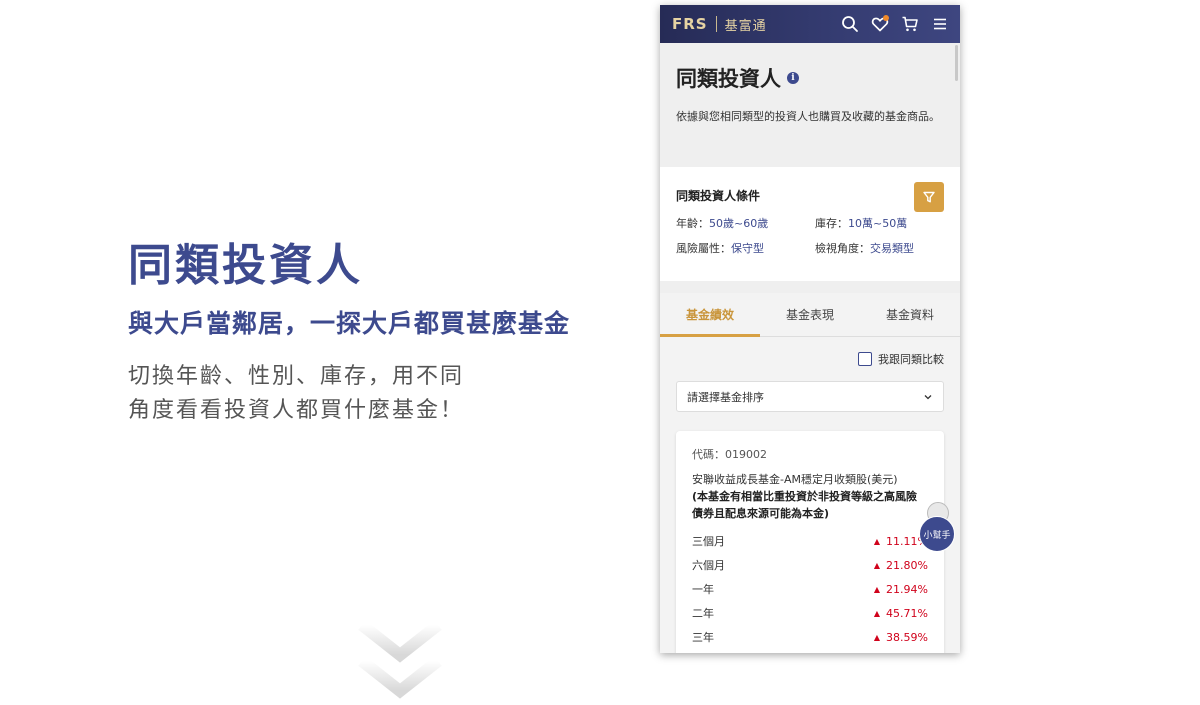 The height and width of the screenshot is (705, 1200). I want to click on perf-value-text: 38.59%, so click(907, 637).